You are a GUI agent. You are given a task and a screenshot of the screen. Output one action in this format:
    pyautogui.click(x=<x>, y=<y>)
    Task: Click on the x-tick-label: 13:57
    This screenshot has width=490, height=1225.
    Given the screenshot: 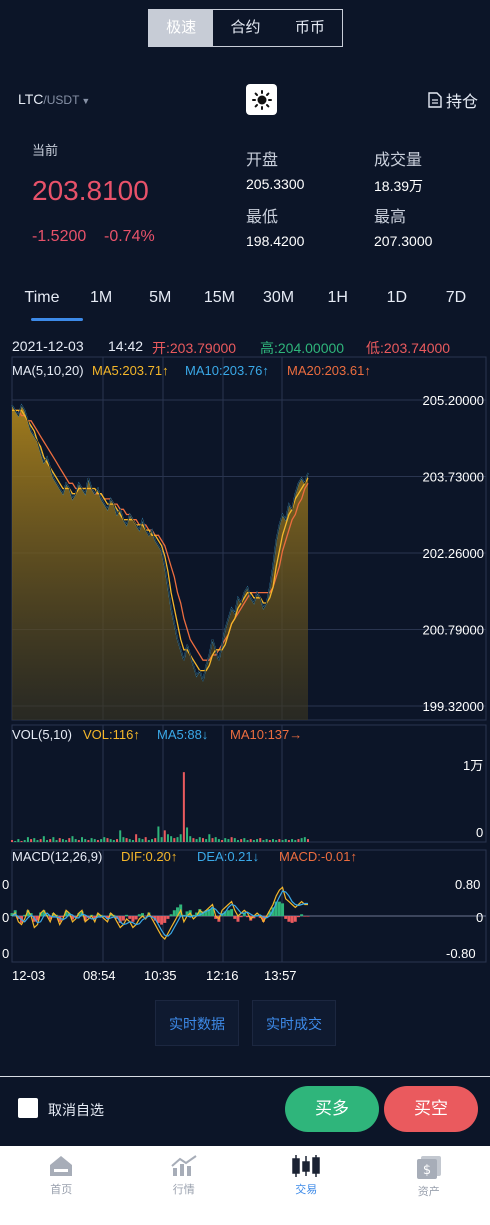 What is the action you would take?
    pyautogui.click(x=280, y=975)
    